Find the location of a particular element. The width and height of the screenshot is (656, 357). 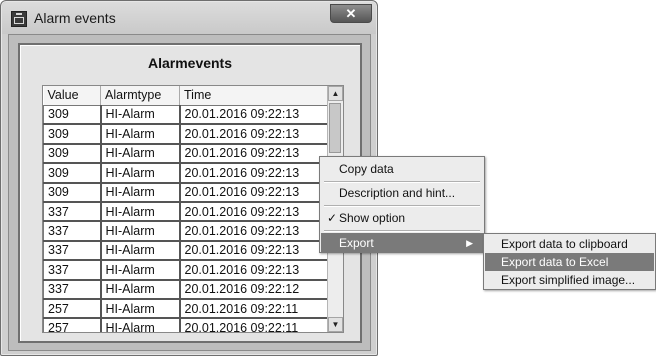

scroll-up-icon: ▲ is located at coordinates (335, 93).